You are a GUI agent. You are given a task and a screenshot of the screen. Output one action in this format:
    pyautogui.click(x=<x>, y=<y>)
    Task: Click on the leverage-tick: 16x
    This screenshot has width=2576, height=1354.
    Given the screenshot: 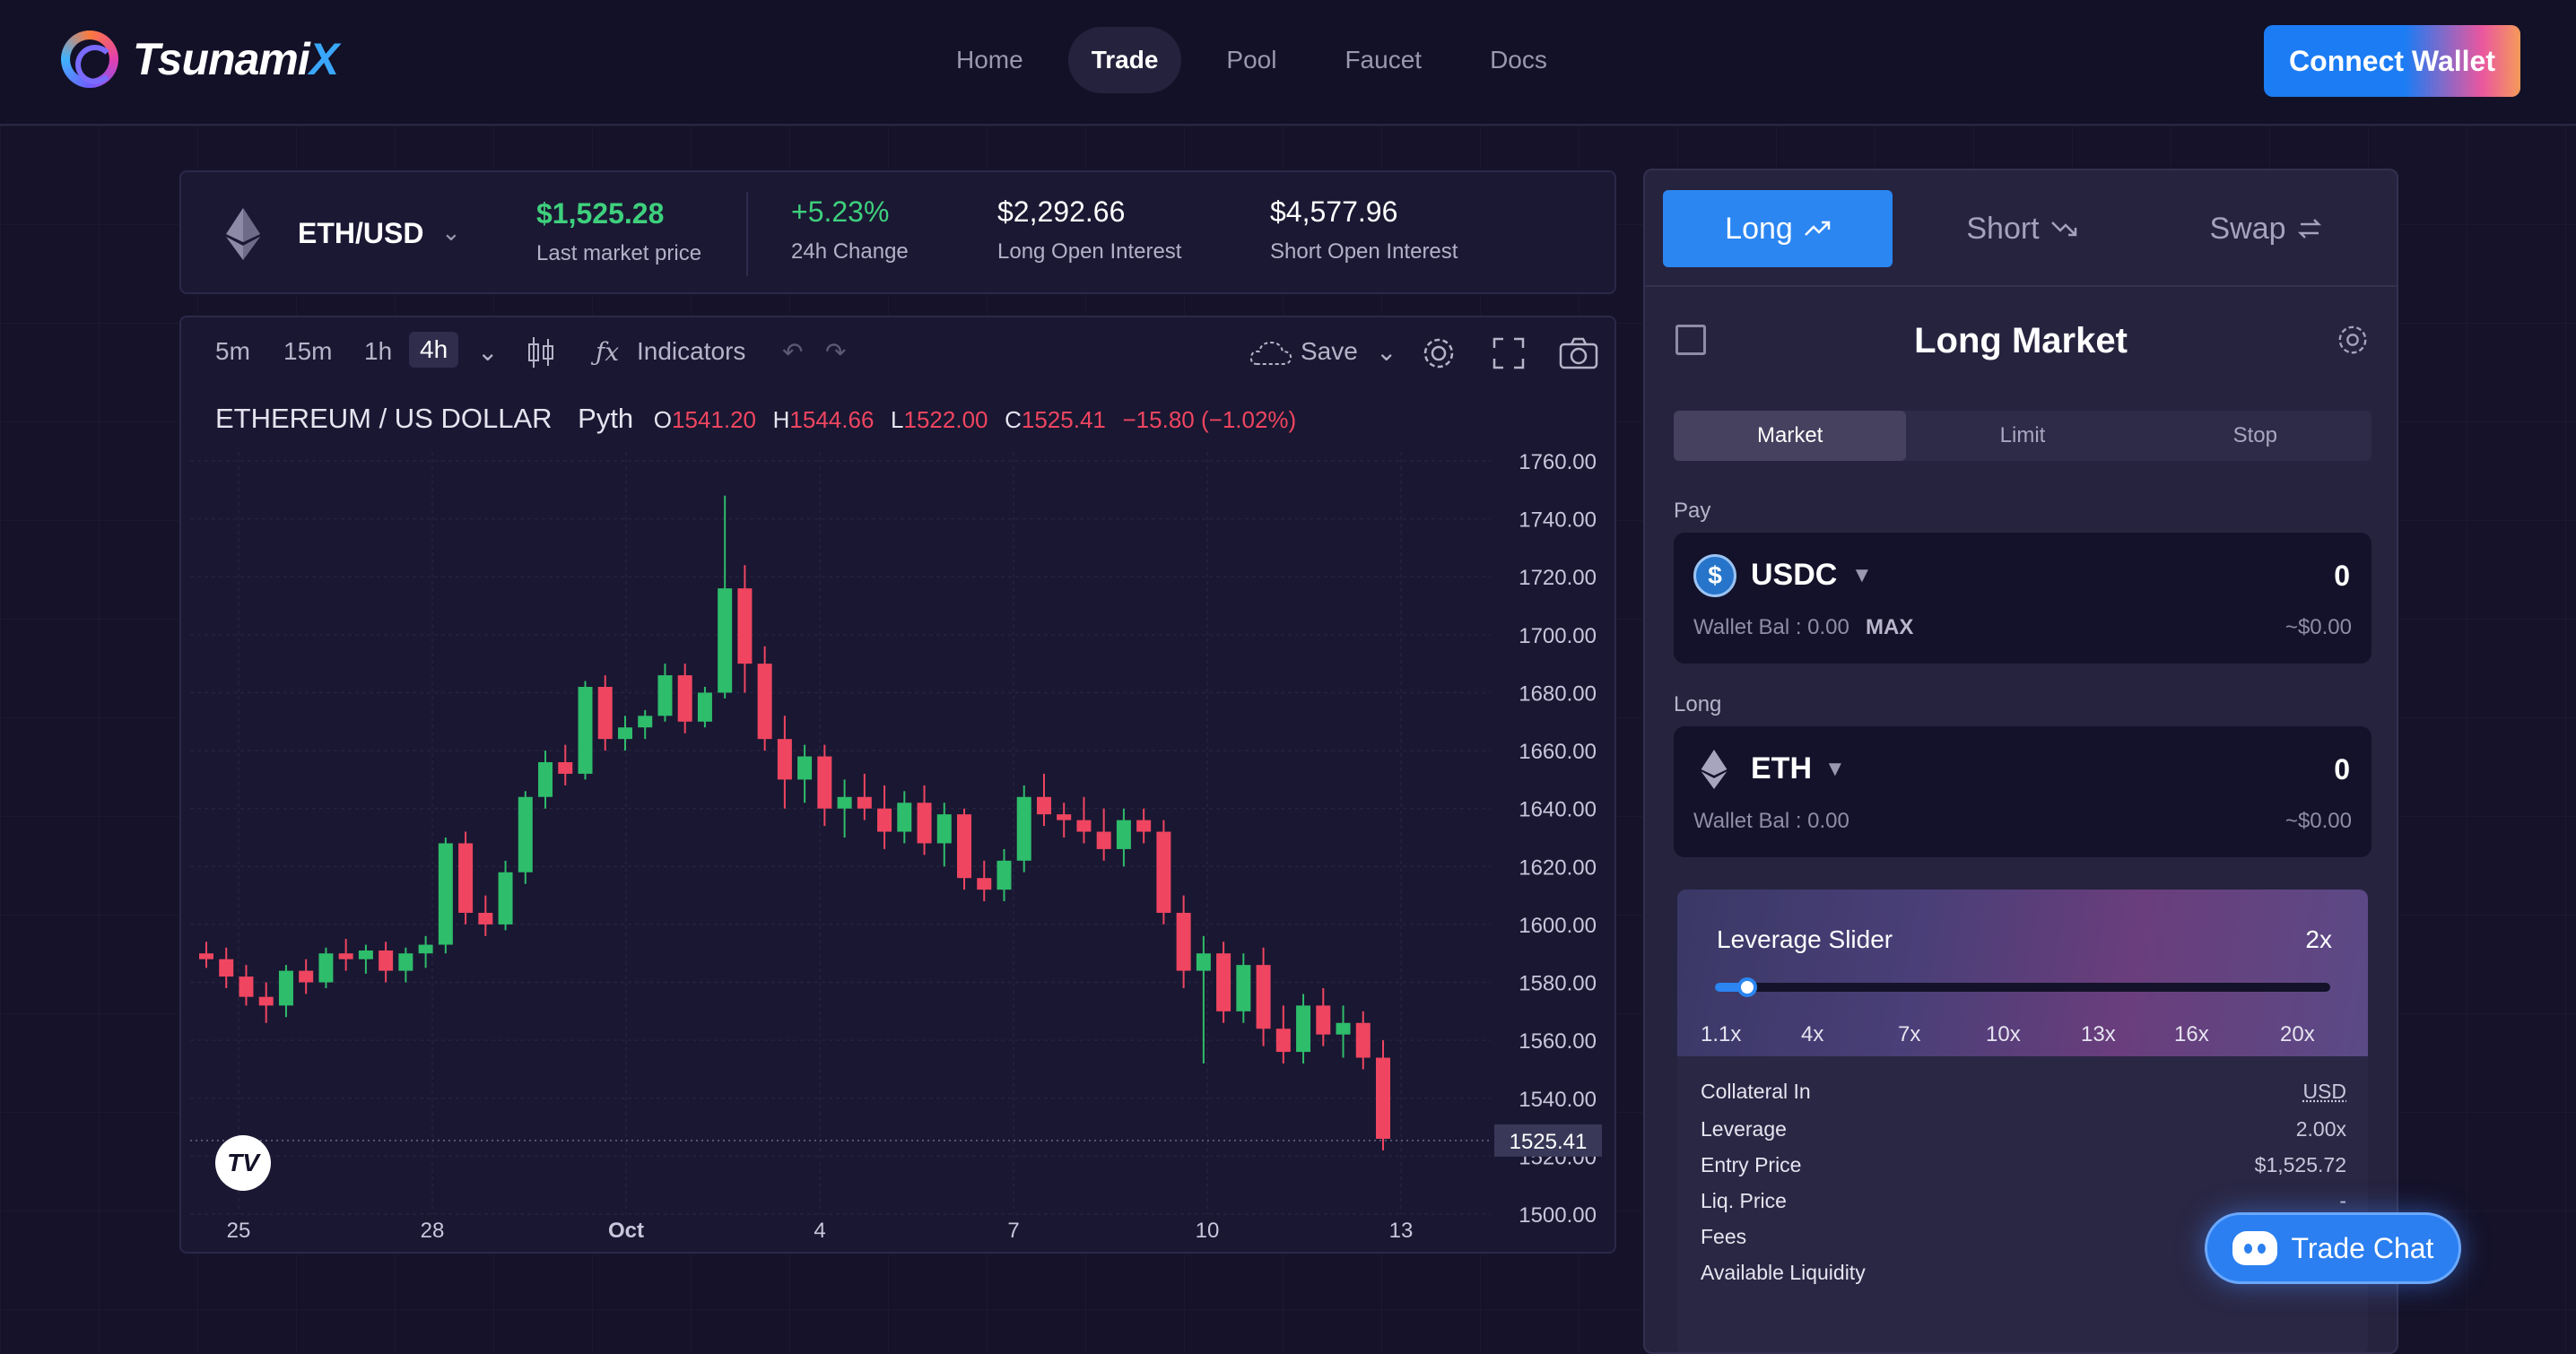 What is the action you would take?
    pyautogui.click(x=2191, y=1034)
    